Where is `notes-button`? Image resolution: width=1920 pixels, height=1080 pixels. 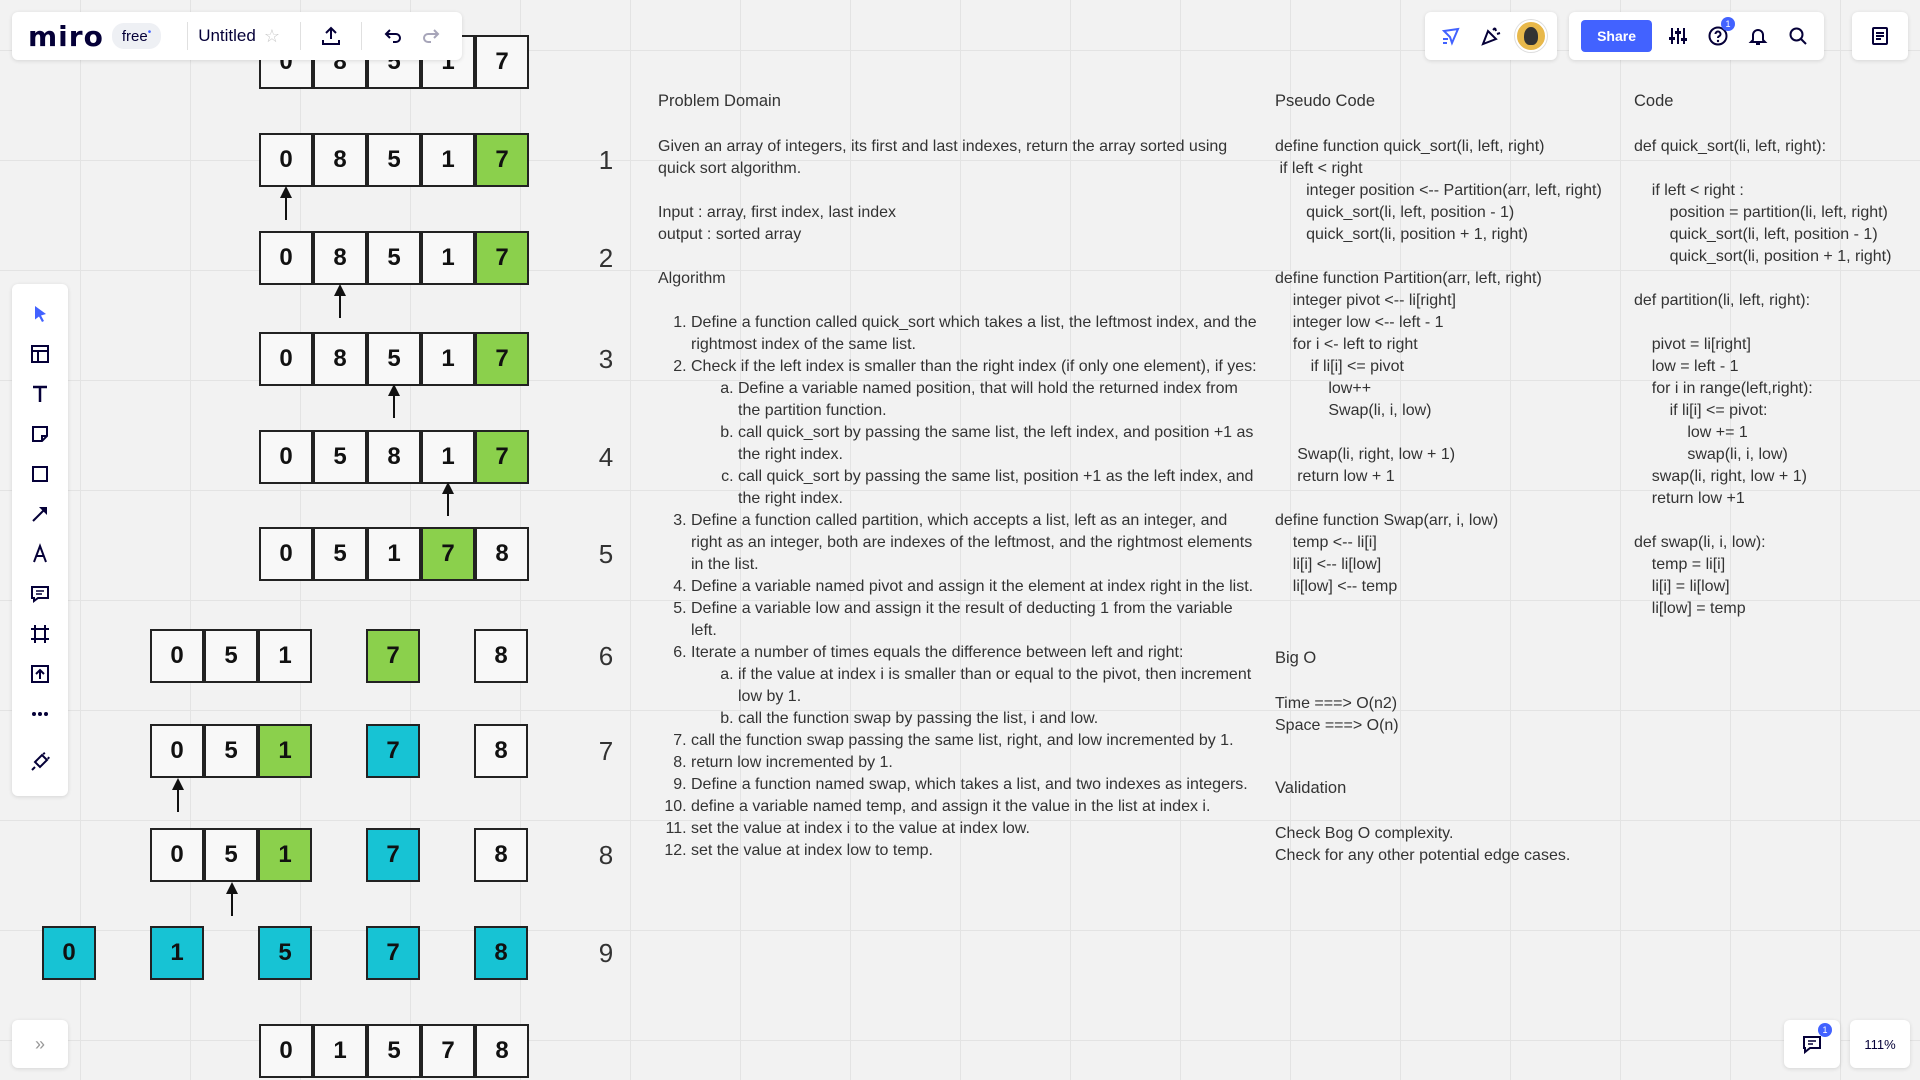 notes-button is located at coordinates (1880, 36).